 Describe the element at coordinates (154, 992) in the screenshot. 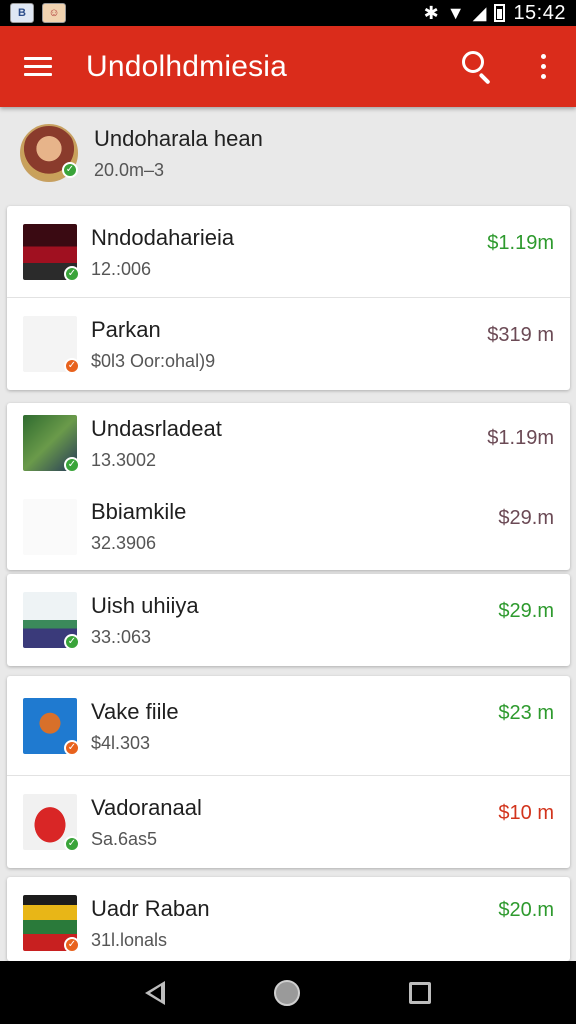

I see `back-icon` at that location.